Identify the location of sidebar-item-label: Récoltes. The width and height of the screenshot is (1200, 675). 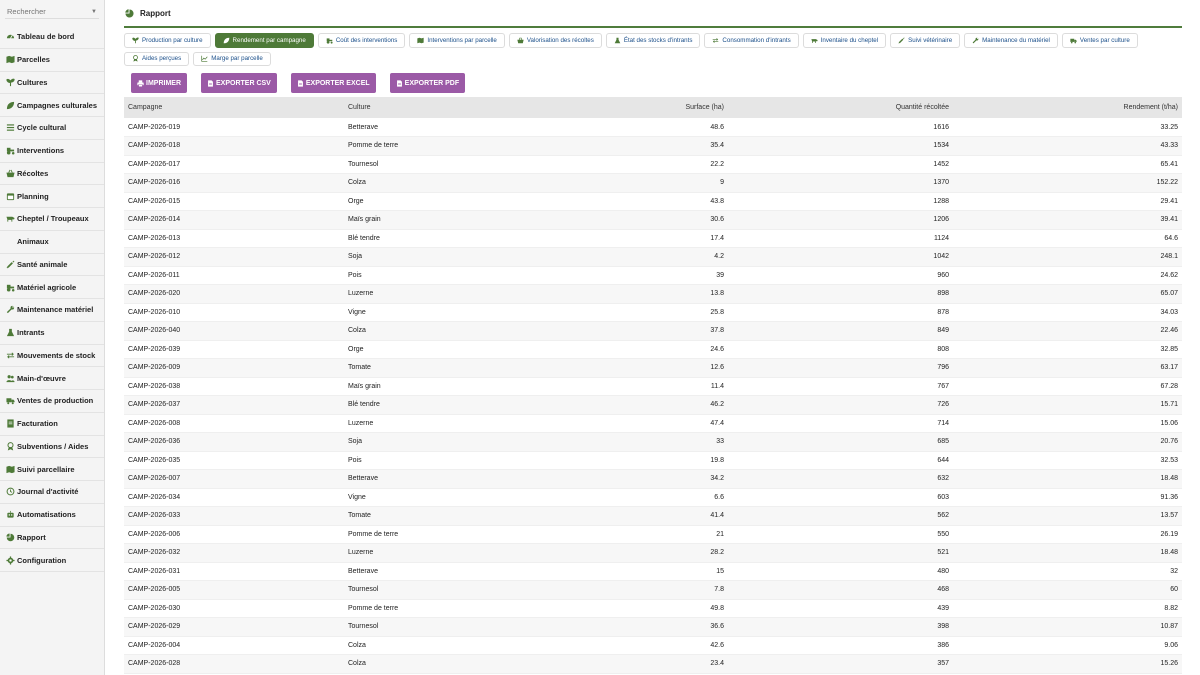
(33, 173).